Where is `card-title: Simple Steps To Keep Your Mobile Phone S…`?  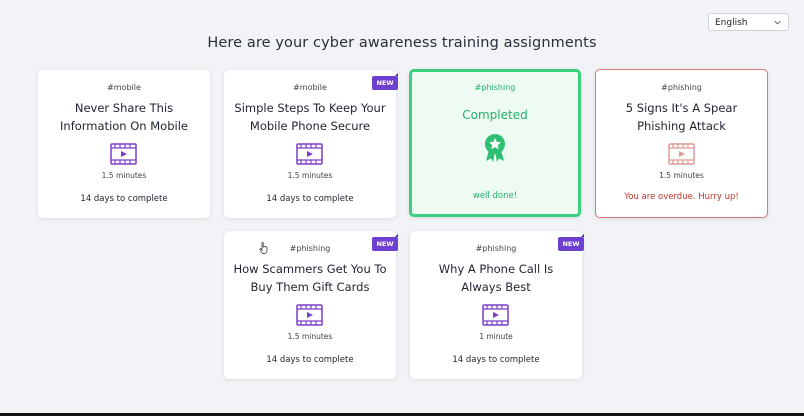
card-title: Simple Steps To Keep Your Mobile Phone S… is located at coordinates (310, 117).